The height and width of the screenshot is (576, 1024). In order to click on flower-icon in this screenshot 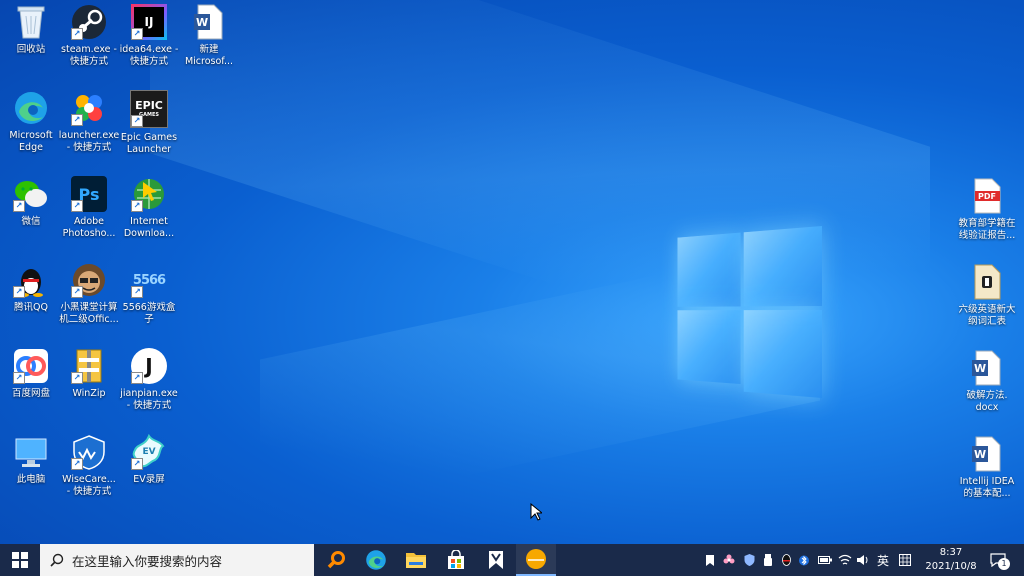, I will do `click(729, 559)`.